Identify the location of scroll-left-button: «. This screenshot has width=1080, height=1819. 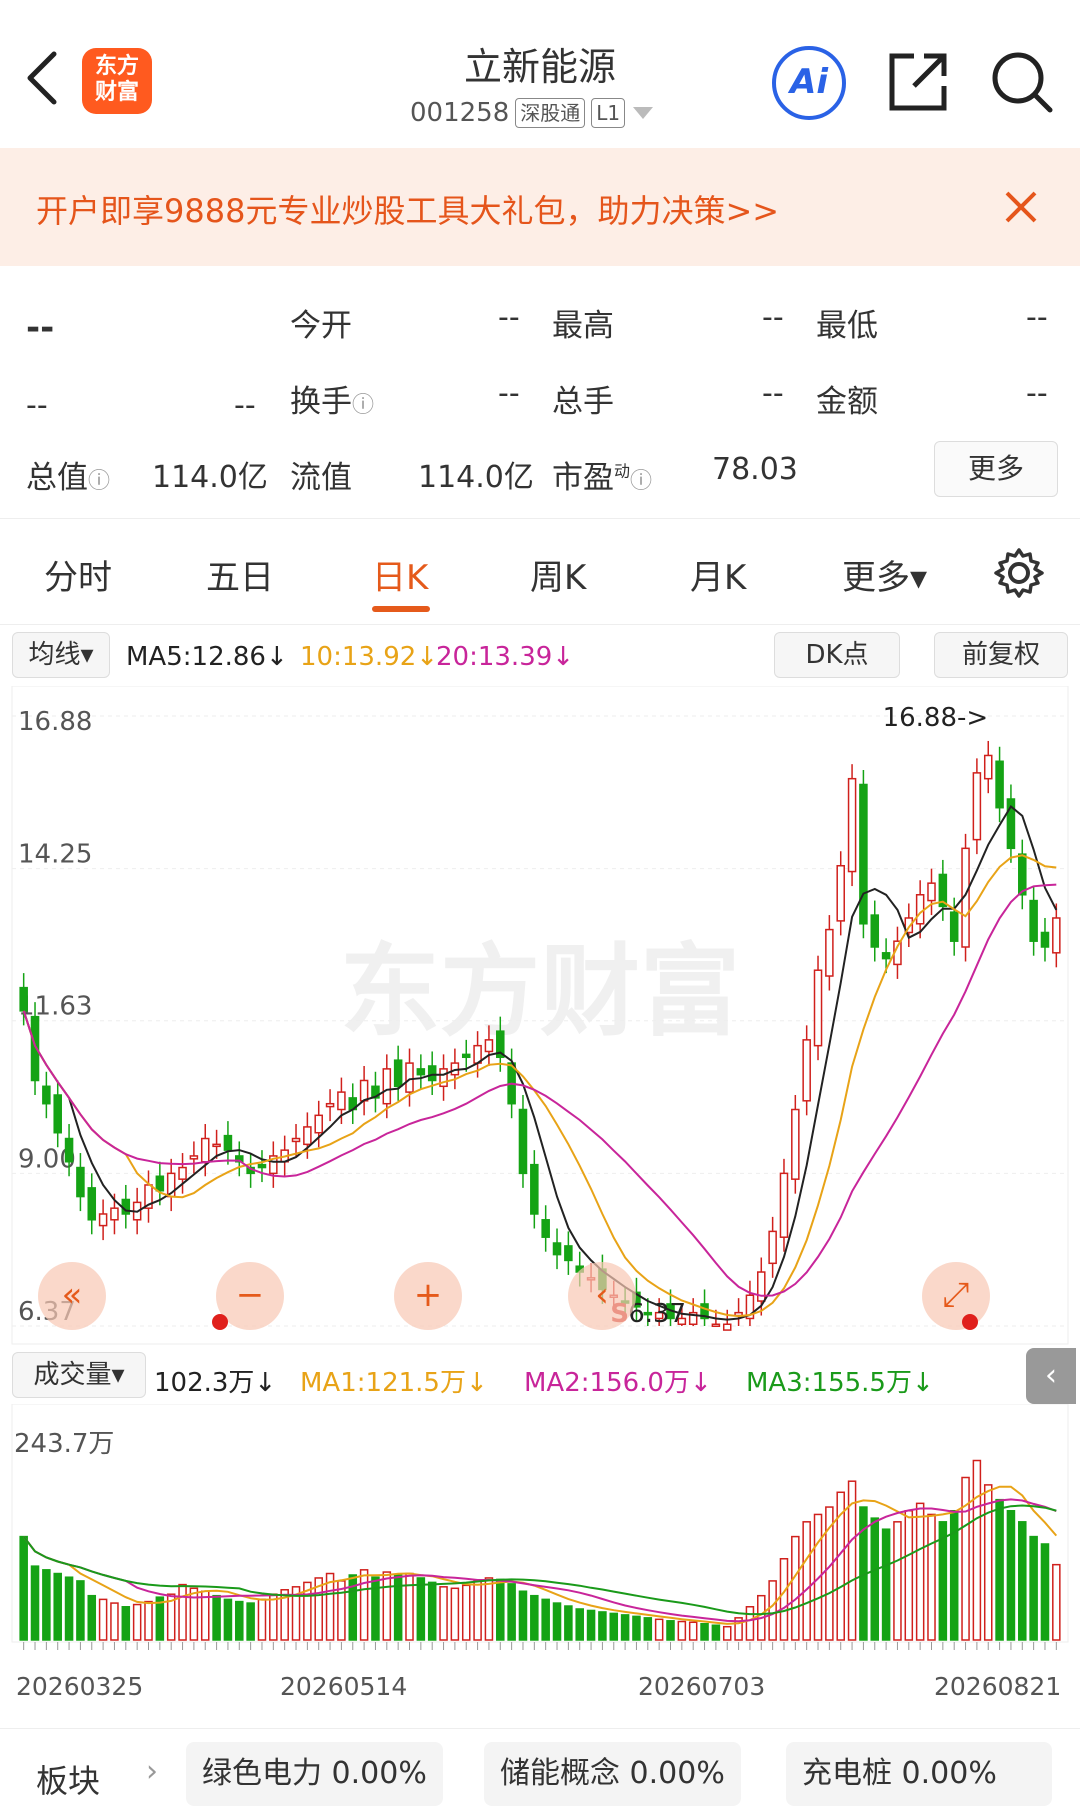
(72, 1296).